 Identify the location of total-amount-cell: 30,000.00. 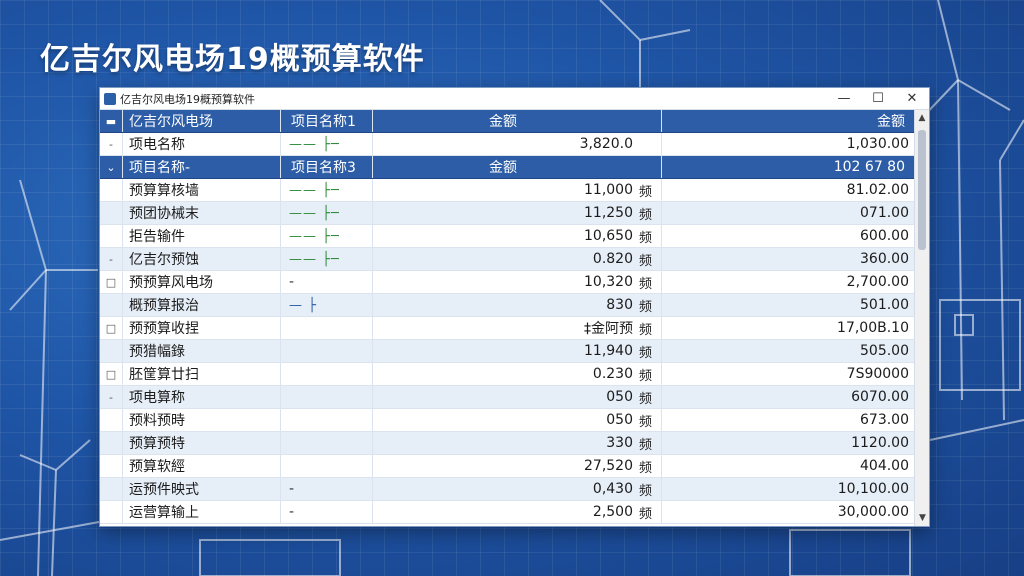
(788, 512).